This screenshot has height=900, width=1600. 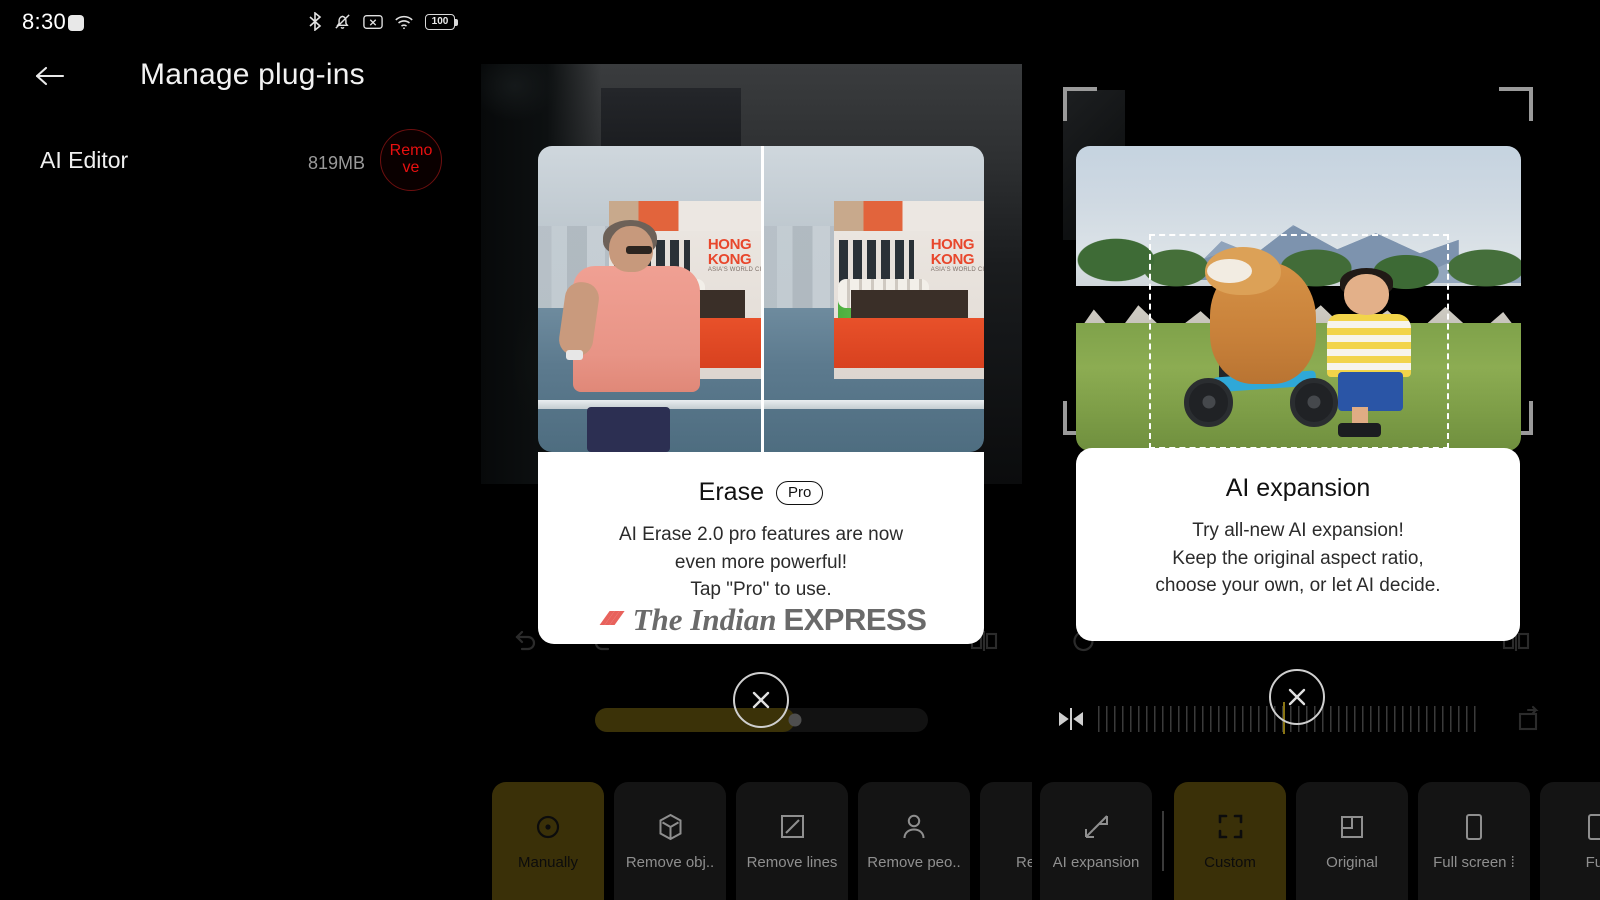 I want to click on tool-manually: Manually, so click(x=548, y=841).